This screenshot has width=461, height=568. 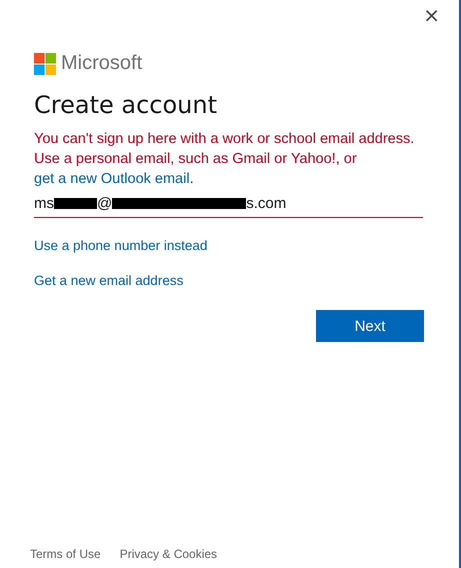 What do you see at coordinates (126, 105) in the screenshot?
I see `page-title: Create account` at bounding box center [126, 105].